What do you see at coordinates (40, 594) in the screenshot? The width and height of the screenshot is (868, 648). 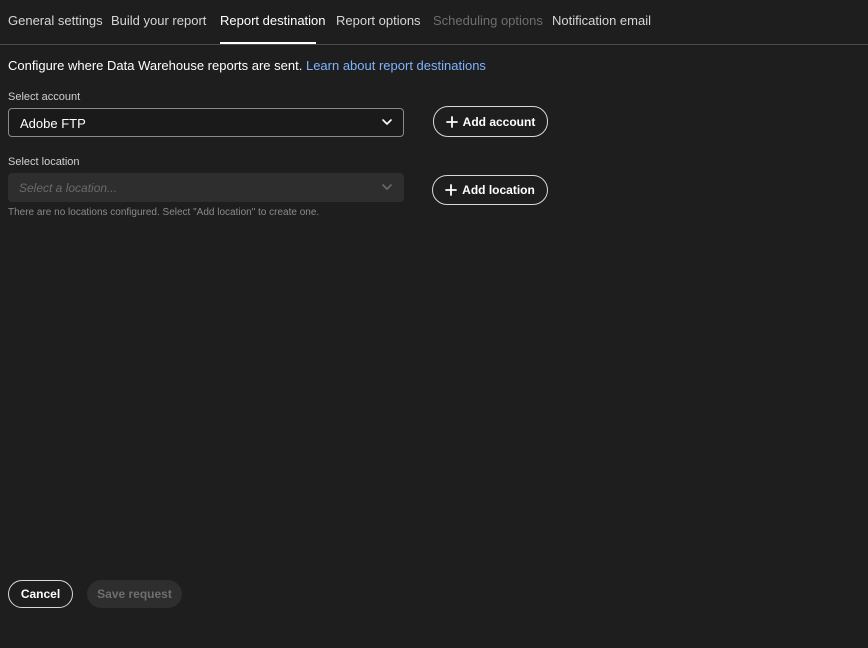 I see `cancel-button: Cancel` at bounding box center [40, 594].